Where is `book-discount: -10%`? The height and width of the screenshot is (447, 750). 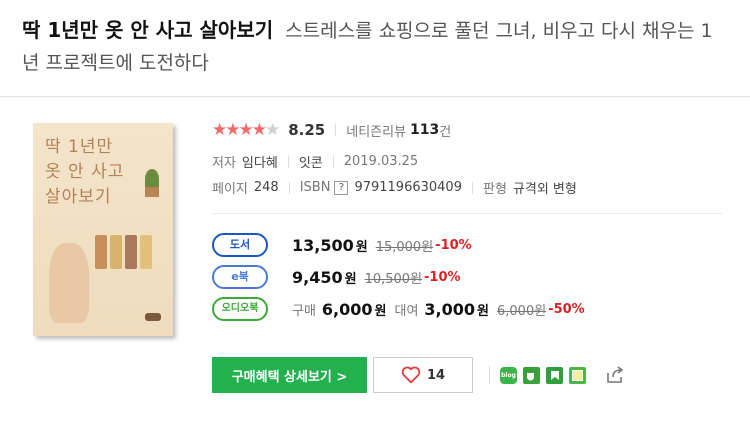
book-discount: -10% is located at coordinates (453, 245).